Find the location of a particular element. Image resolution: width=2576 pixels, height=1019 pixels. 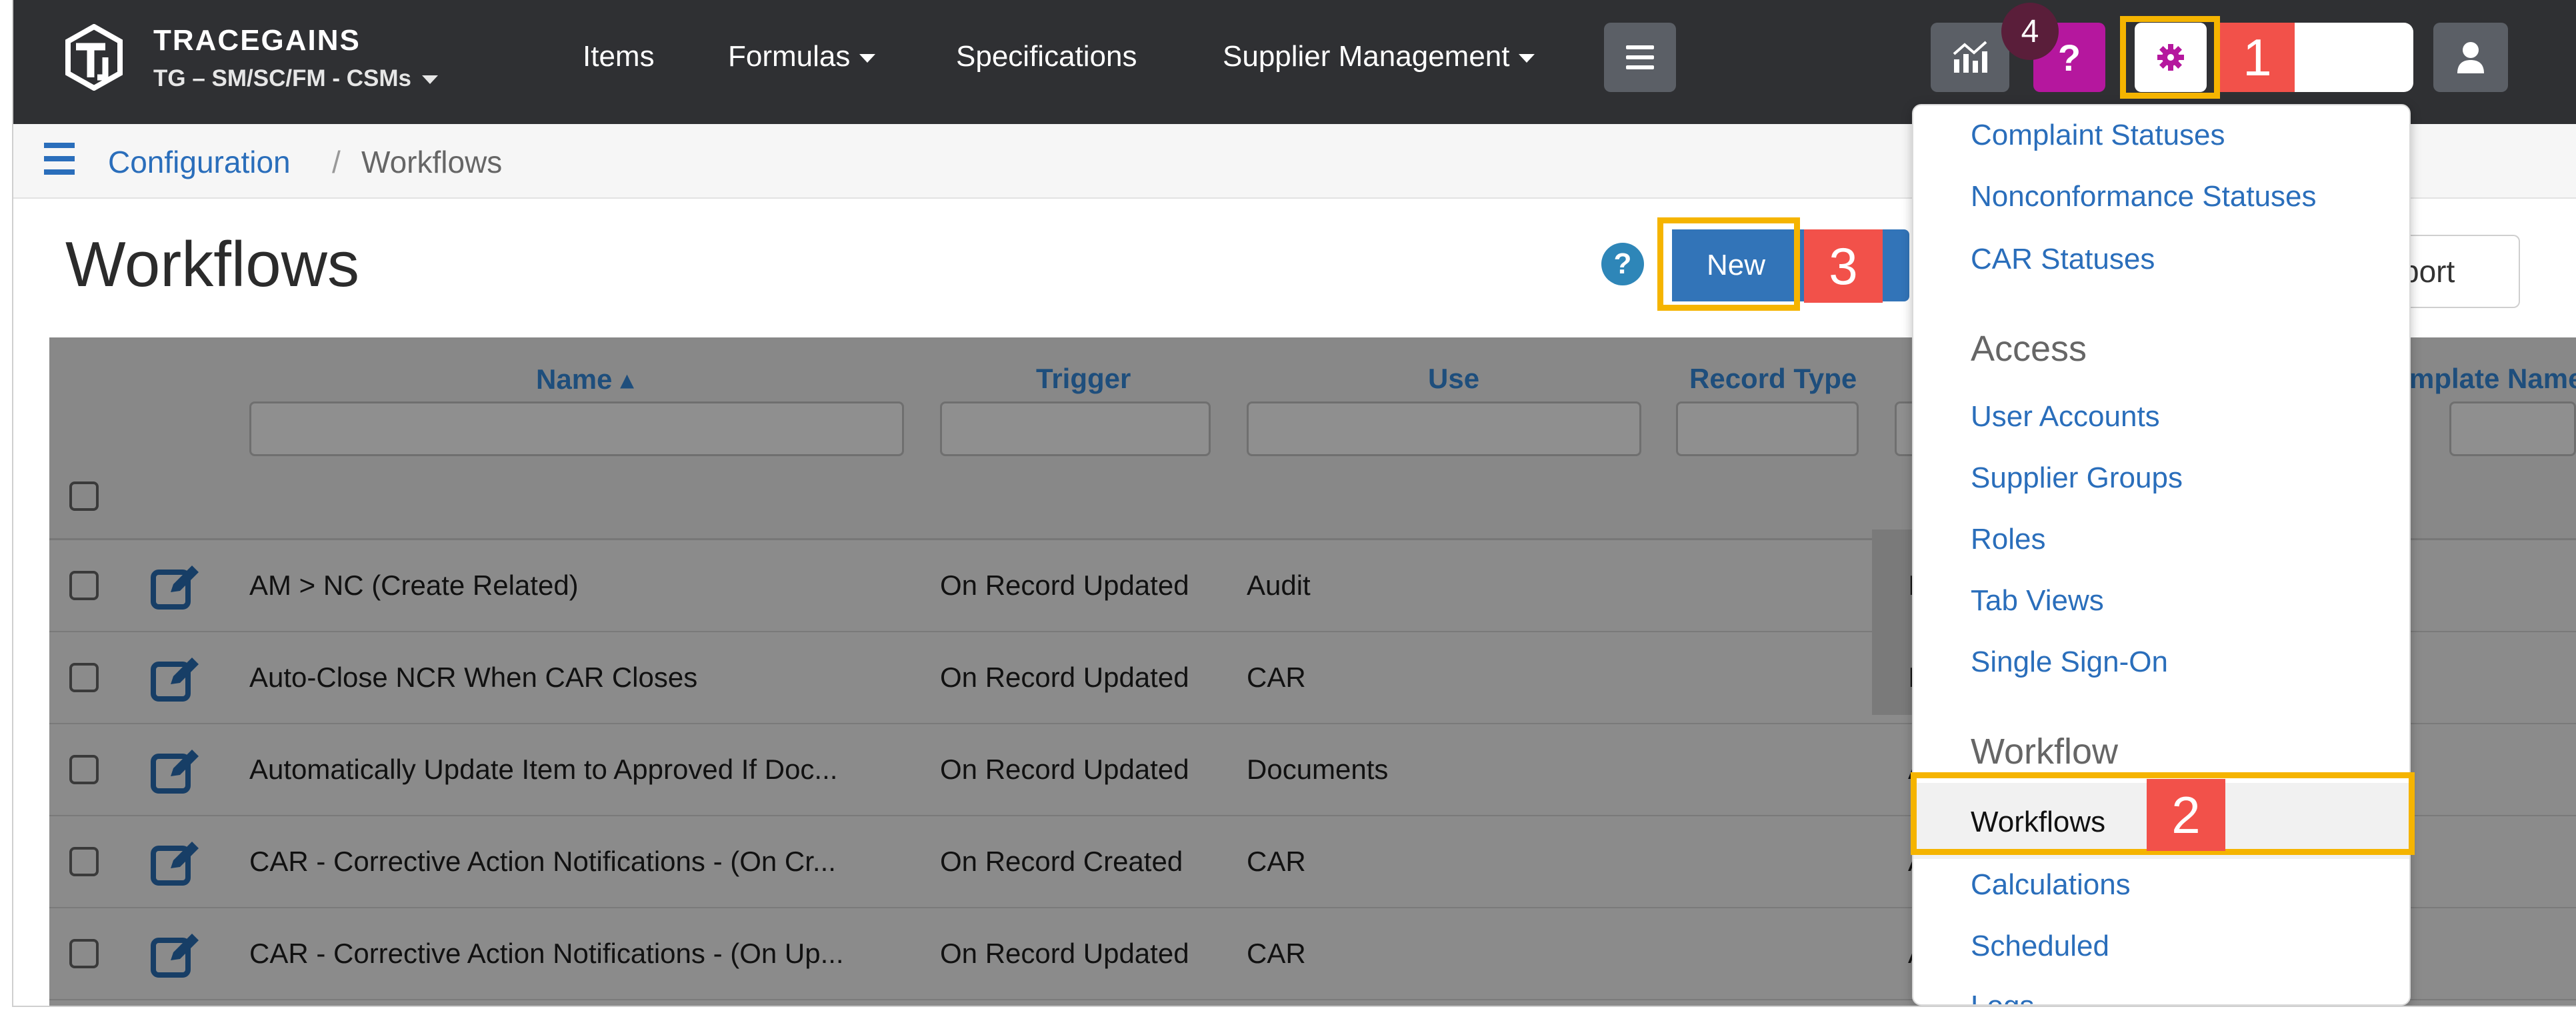

menu-section-access: Access is located at coordinates (2029, 349).